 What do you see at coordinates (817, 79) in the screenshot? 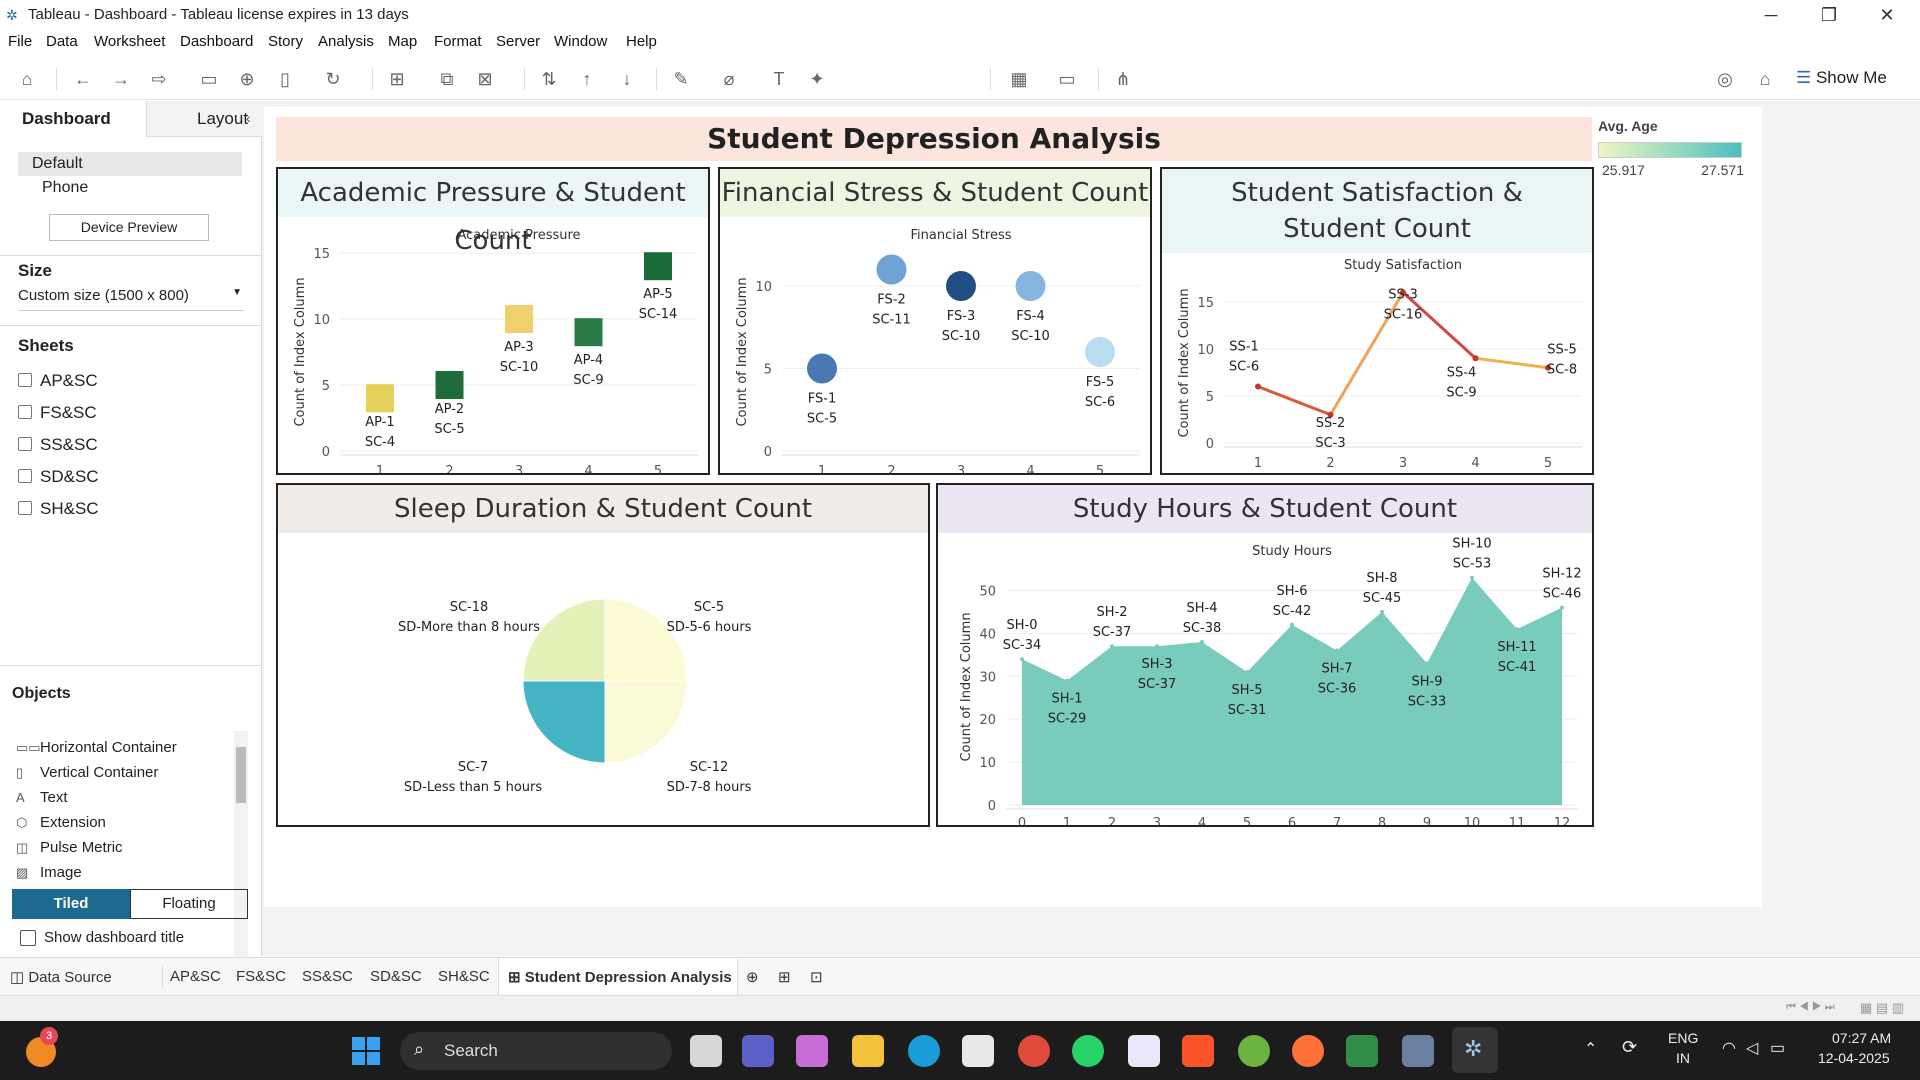
I see `pin-icon: ✦` at bounding box center [817, 79].